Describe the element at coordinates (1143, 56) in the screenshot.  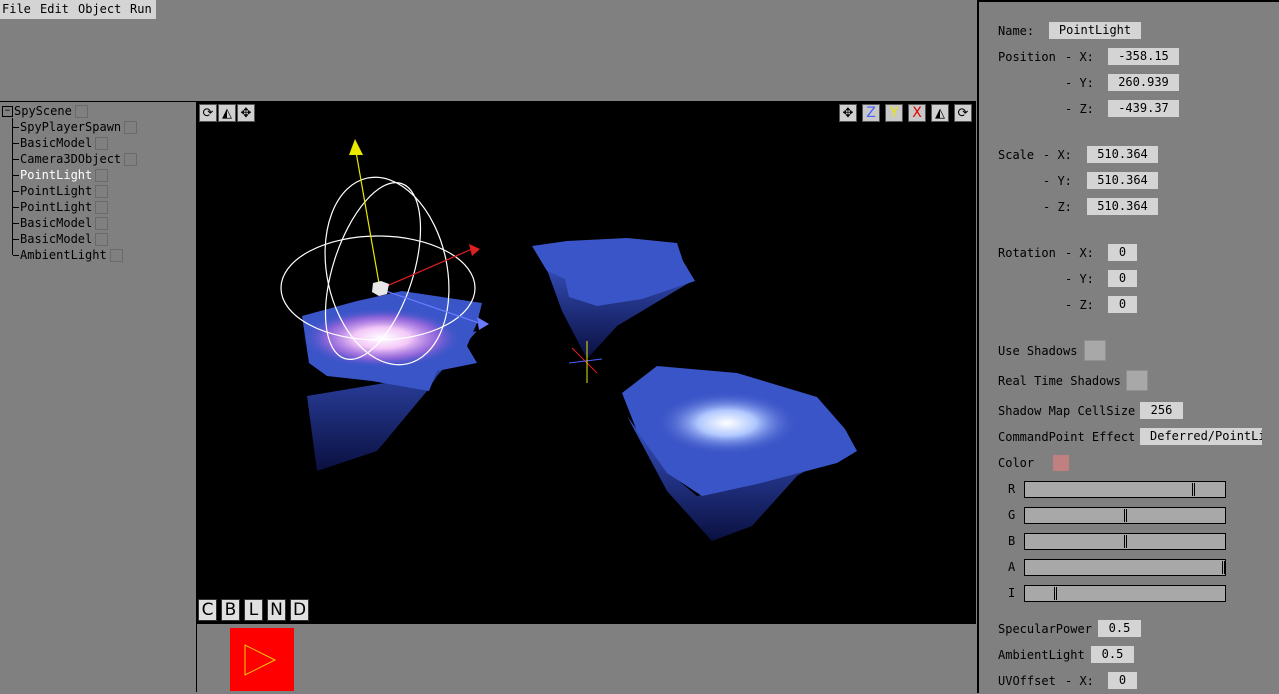
I see `position-x-field: -358.15` at that location.